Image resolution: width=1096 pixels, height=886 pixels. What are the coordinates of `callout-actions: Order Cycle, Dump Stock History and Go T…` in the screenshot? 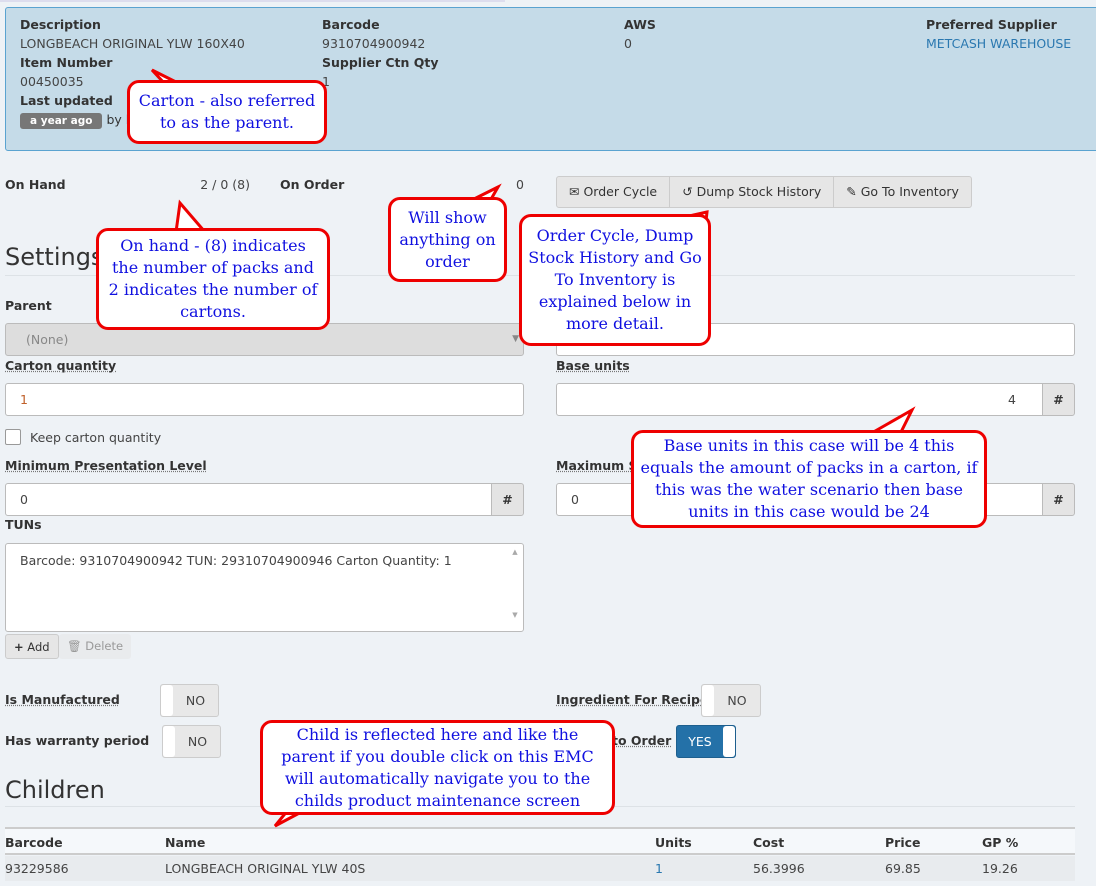 It's located at (615, 280).